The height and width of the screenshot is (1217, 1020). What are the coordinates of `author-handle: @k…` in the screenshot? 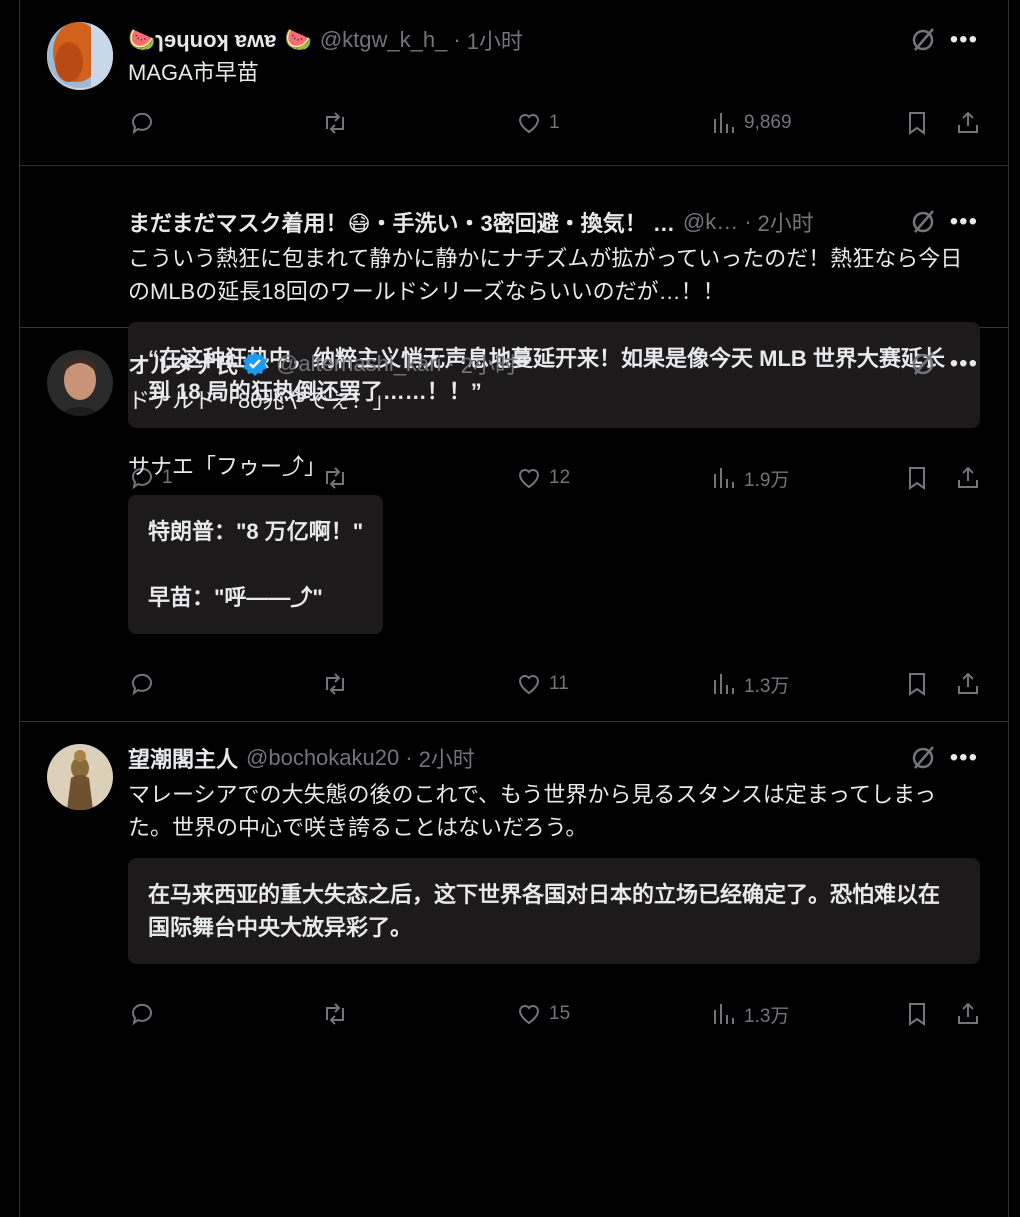 It's located at (710, 222).